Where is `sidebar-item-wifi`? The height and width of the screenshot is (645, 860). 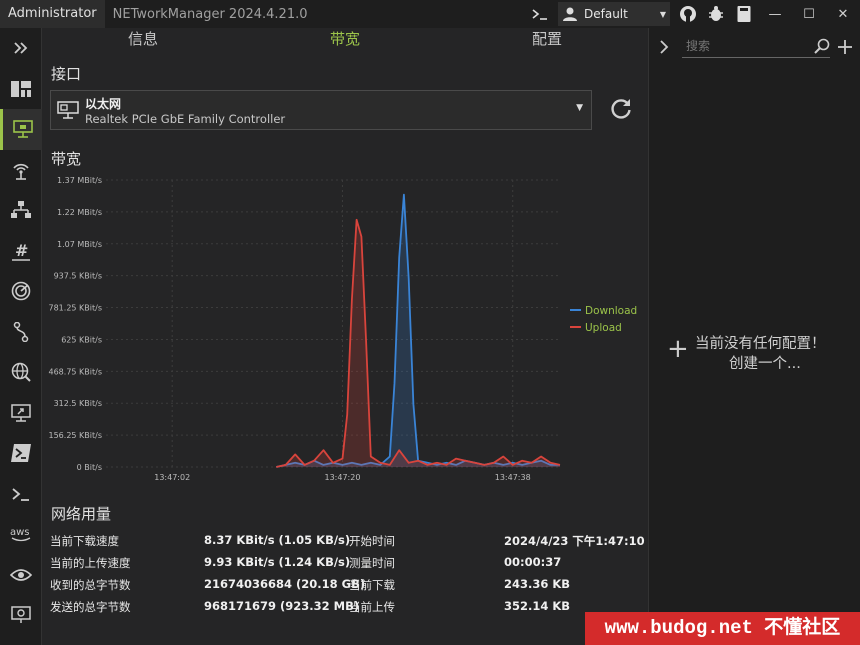 sidebar-item-wifi is located at coordinates (21, 170).